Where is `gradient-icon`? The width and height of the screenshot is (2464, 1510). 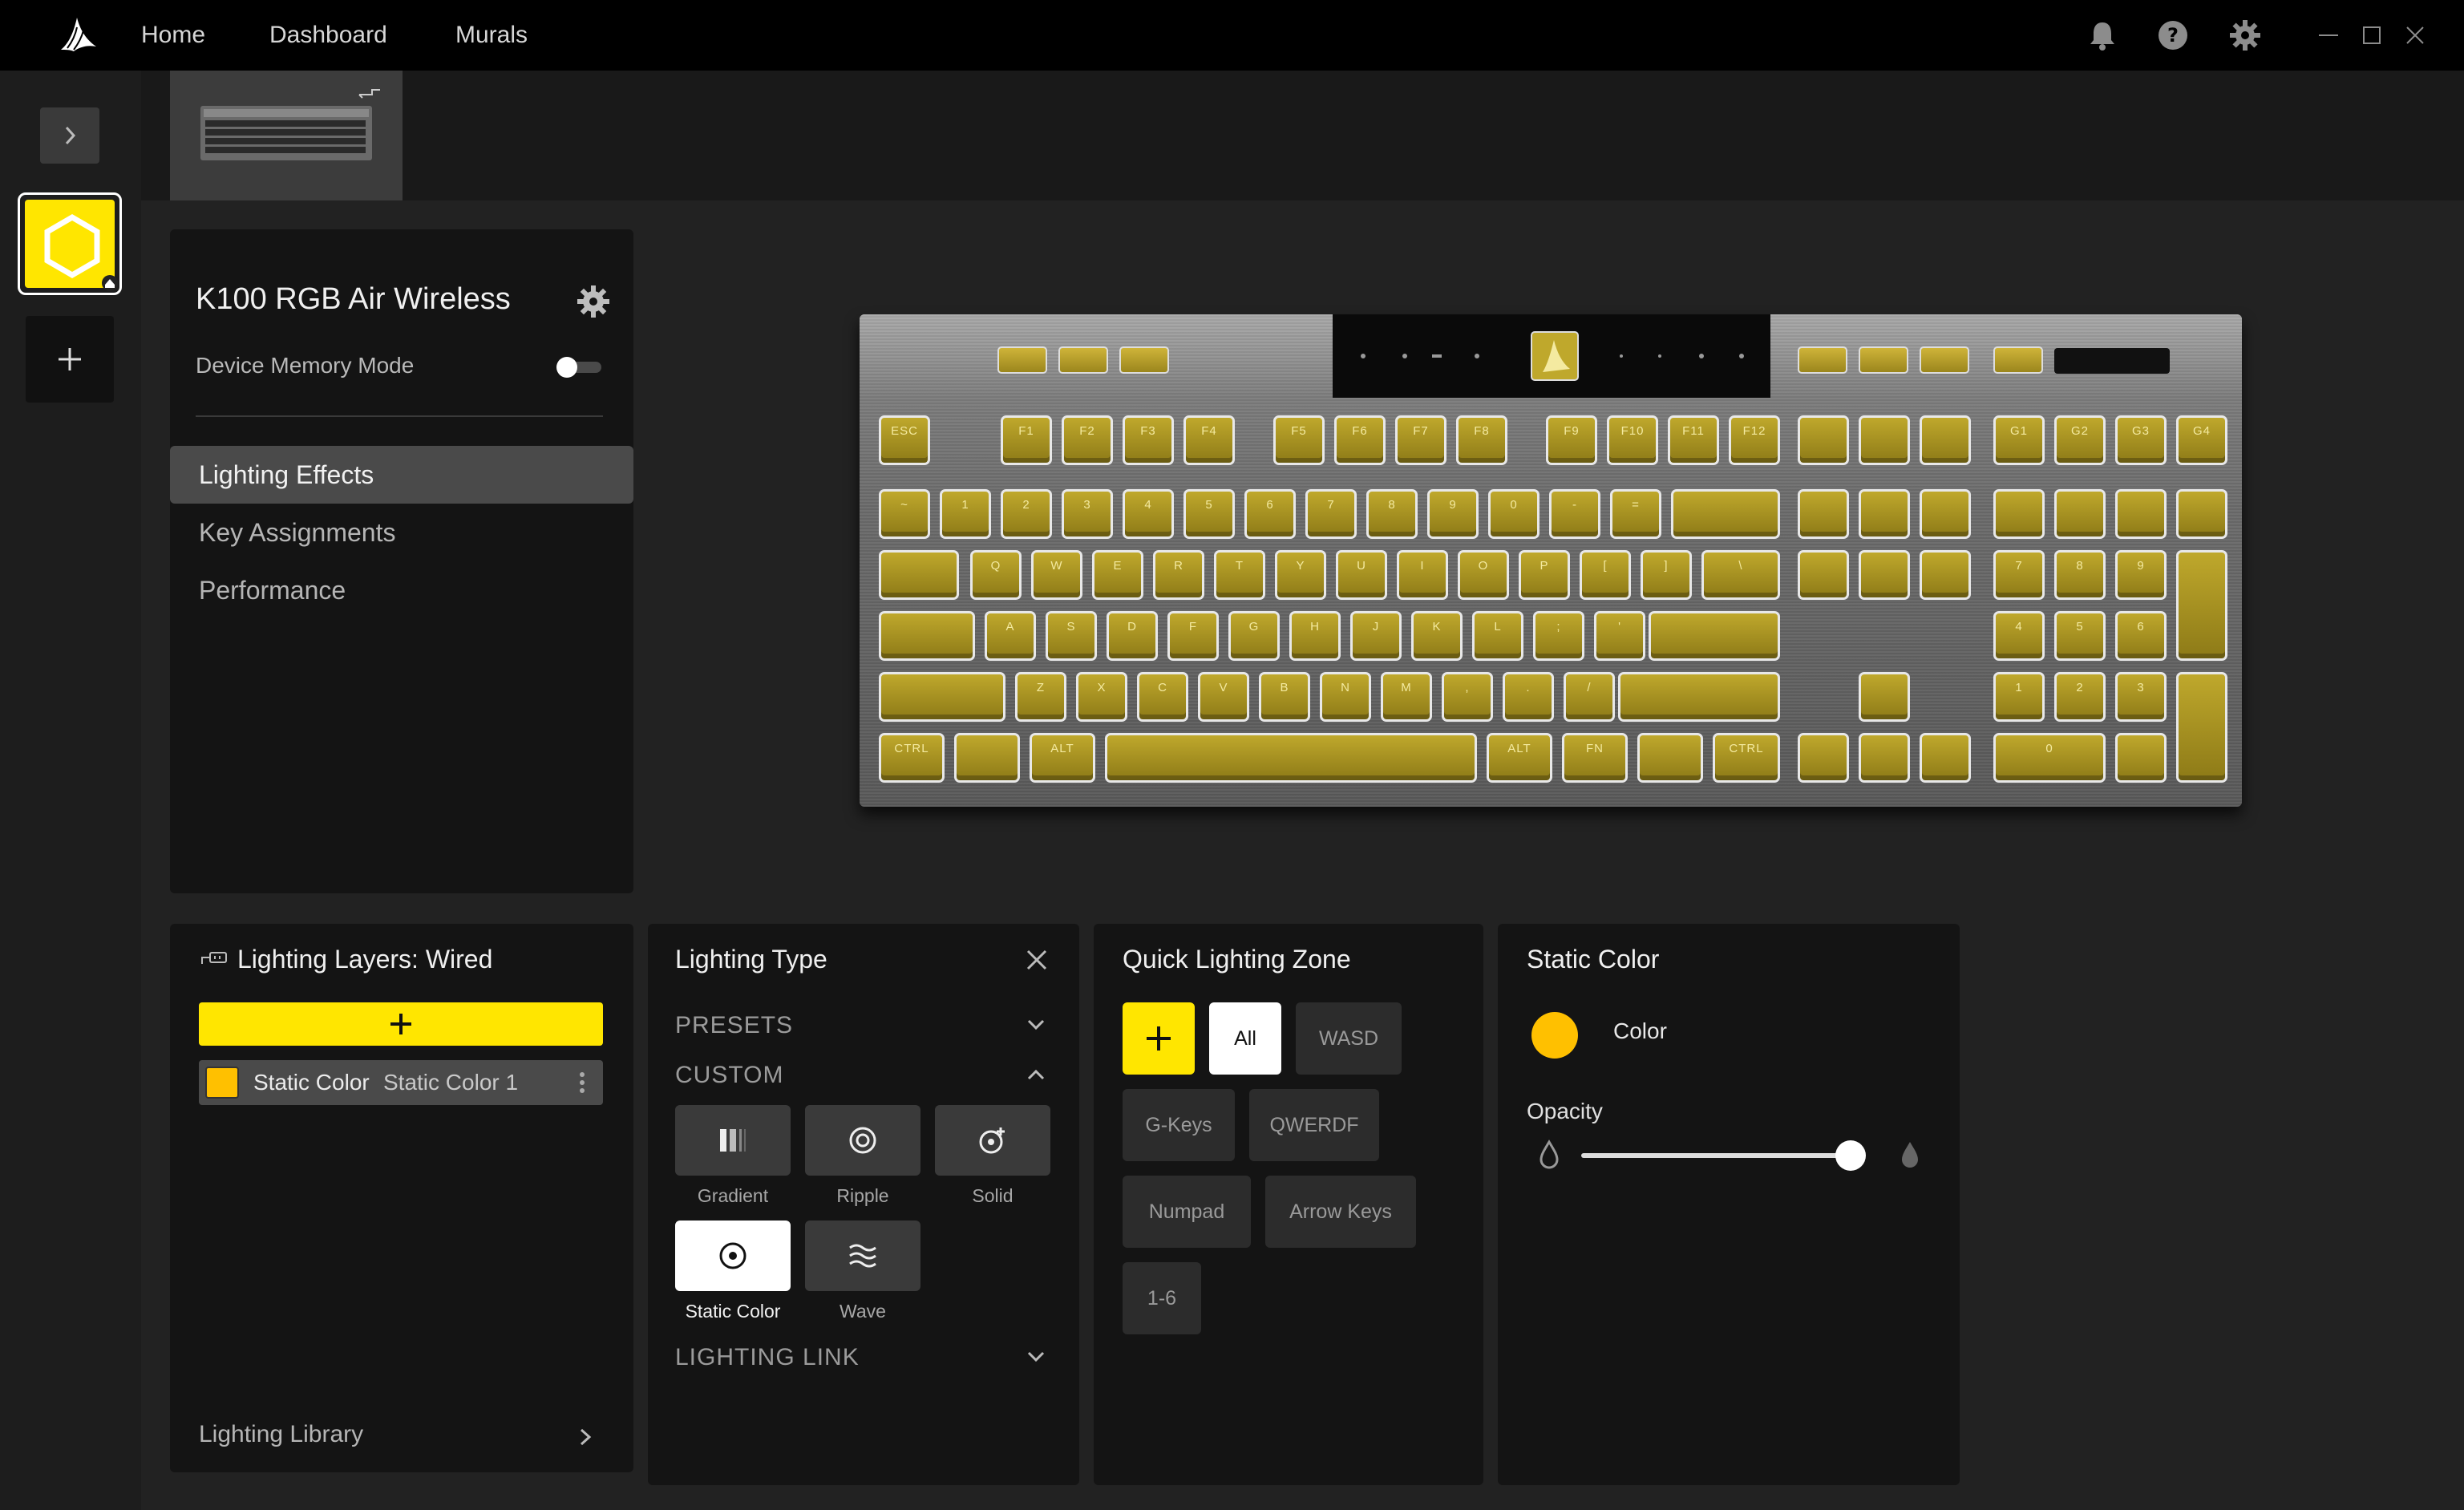
gradient-icon is located at coordinates (733, 1141).